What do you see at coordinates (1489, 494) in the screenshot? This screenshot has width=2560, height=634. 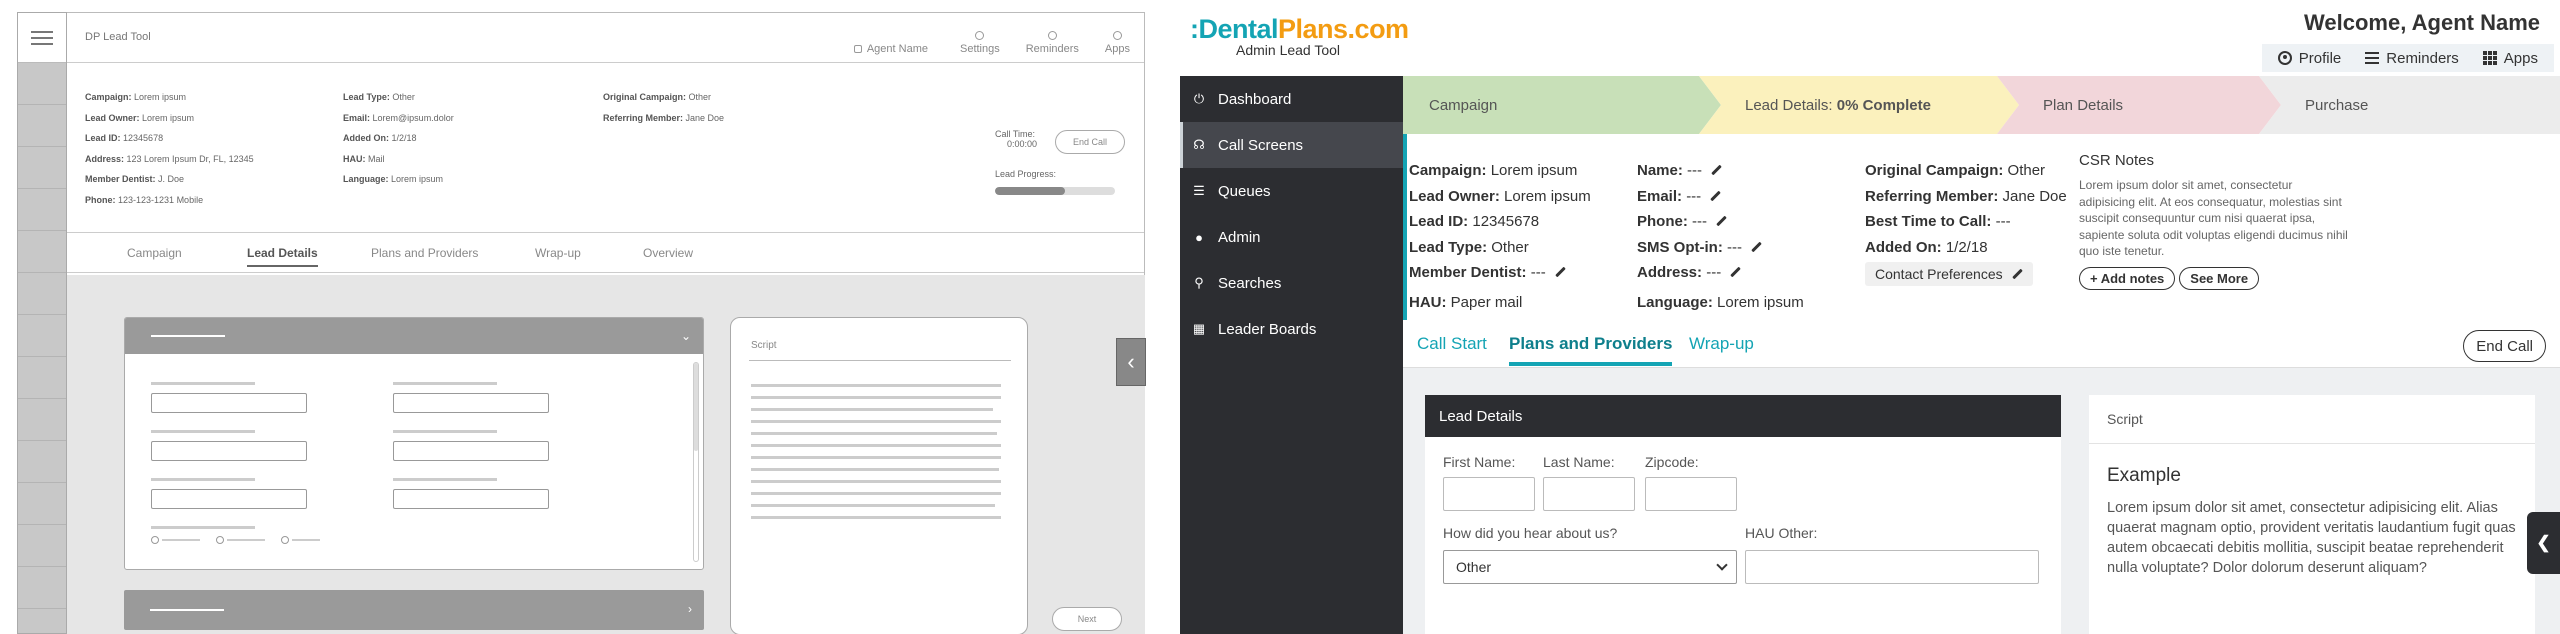 I see `first-name-field` at bounding box center [1489, 494].